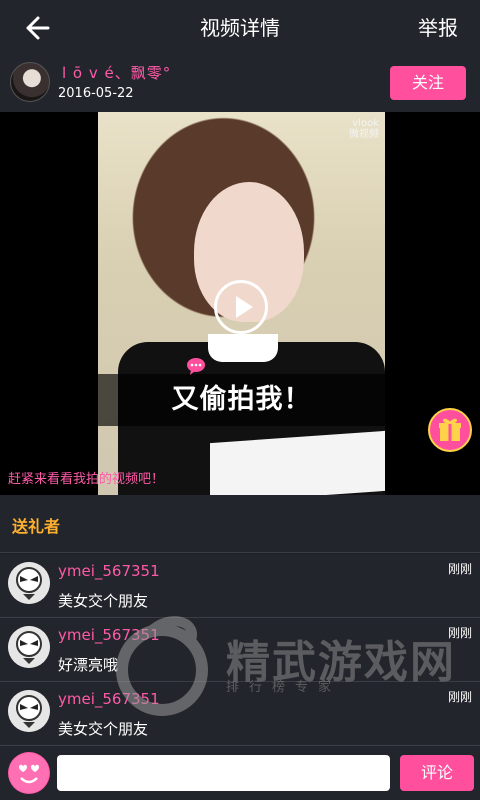 The height and width of the screenshot is (800, 480). What do you see at coordinates (36, 526) in the screenshot?
I see `gift-senders-label: 送礼者` at bounding box center [36, 526].